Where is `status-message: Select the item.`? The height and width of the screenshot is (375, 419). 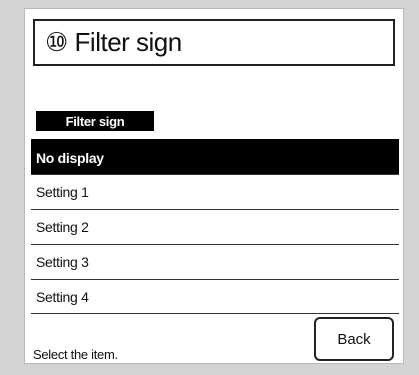 status-message: Select the item. is located at coordinates (75, 354).